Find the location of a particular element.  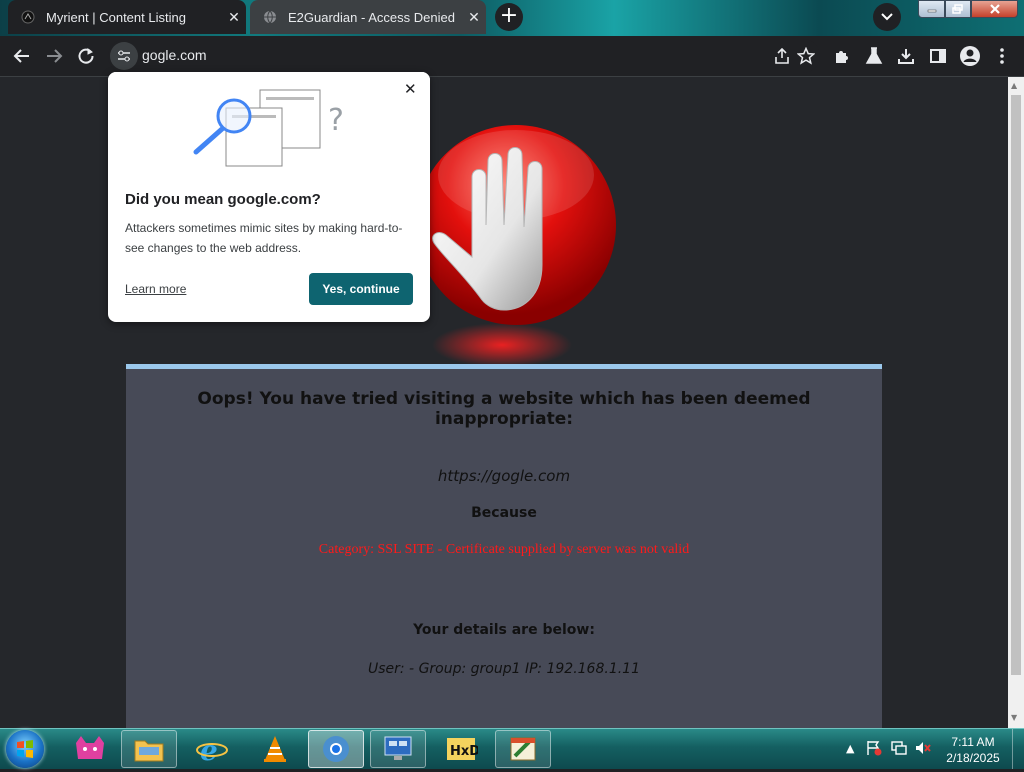

labs-button is located at coordinates (874, 56).